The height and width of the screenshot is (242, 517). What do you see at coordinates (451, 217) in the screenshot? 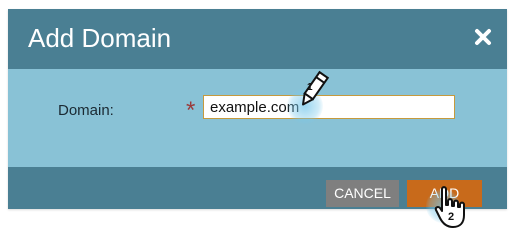
I see `step-2-number: 2` at bounding box center [451, 217].